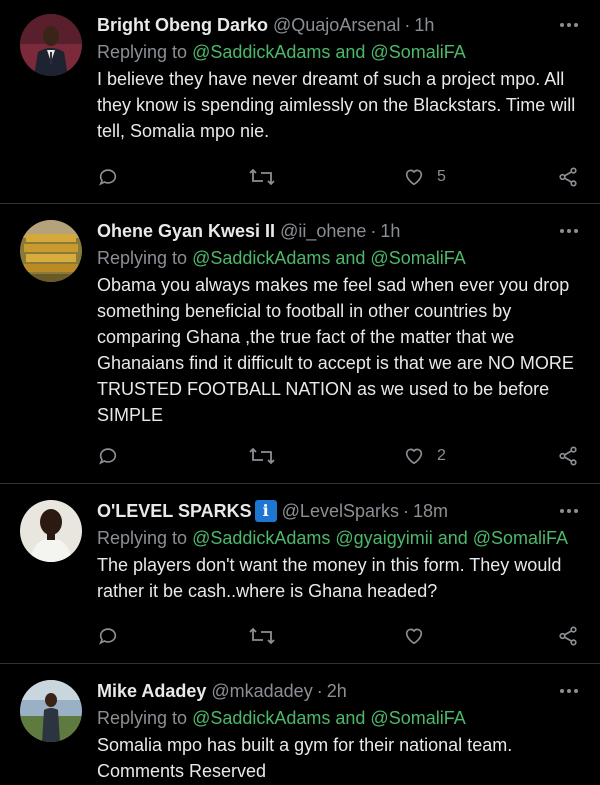  I want to click on author-name: Ohene Gyan Kwesi II, so click(186, 231).